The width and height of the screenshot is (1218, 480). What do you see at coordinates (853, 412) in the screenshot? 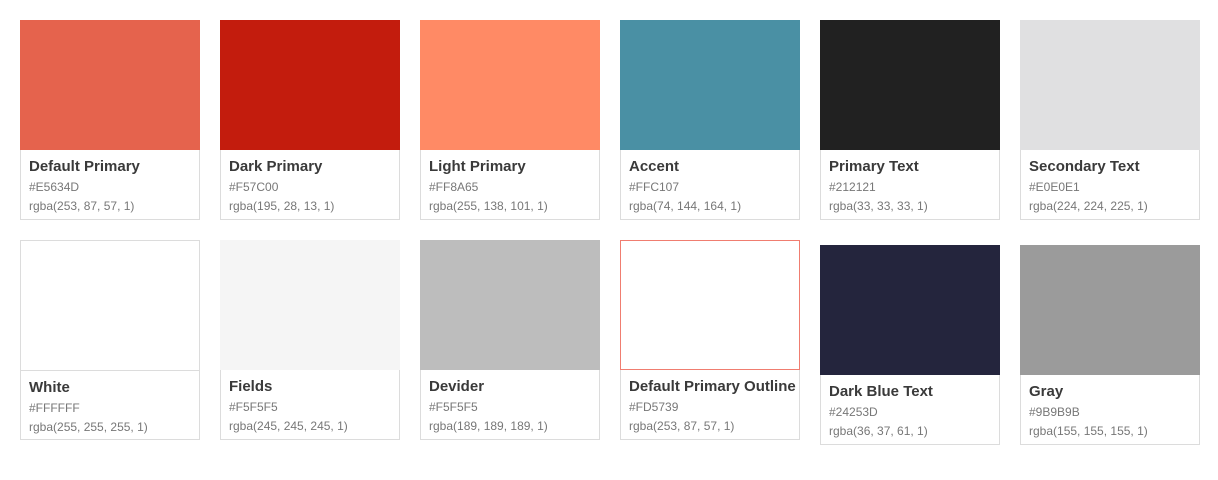
I see `color-hex: #24253D` at bounding box center [853, 412].